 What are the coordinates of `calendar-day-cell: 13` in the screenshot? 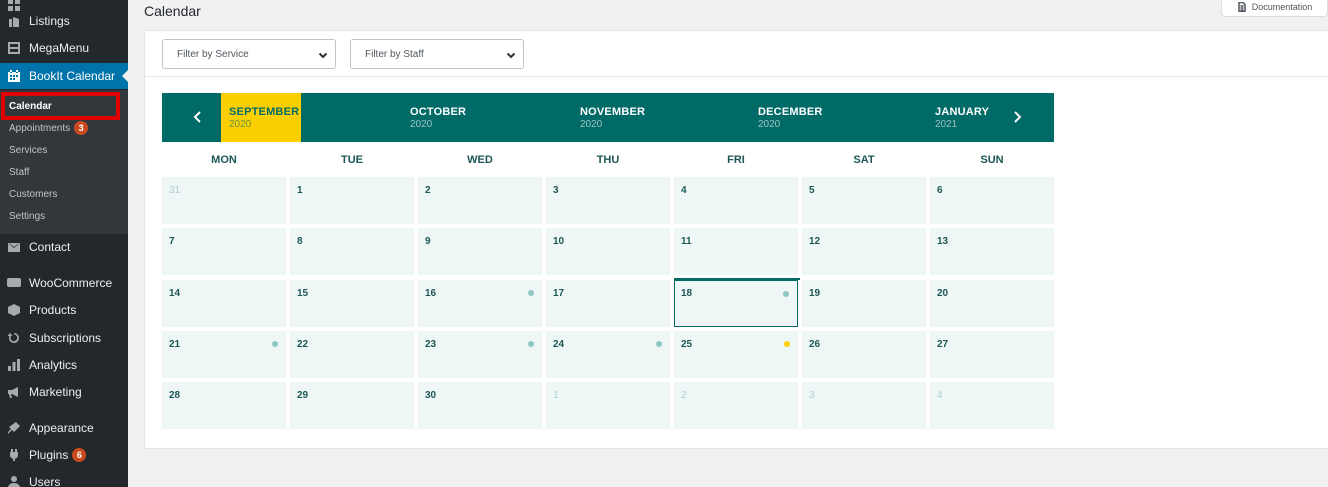 It's located at (992, 251).